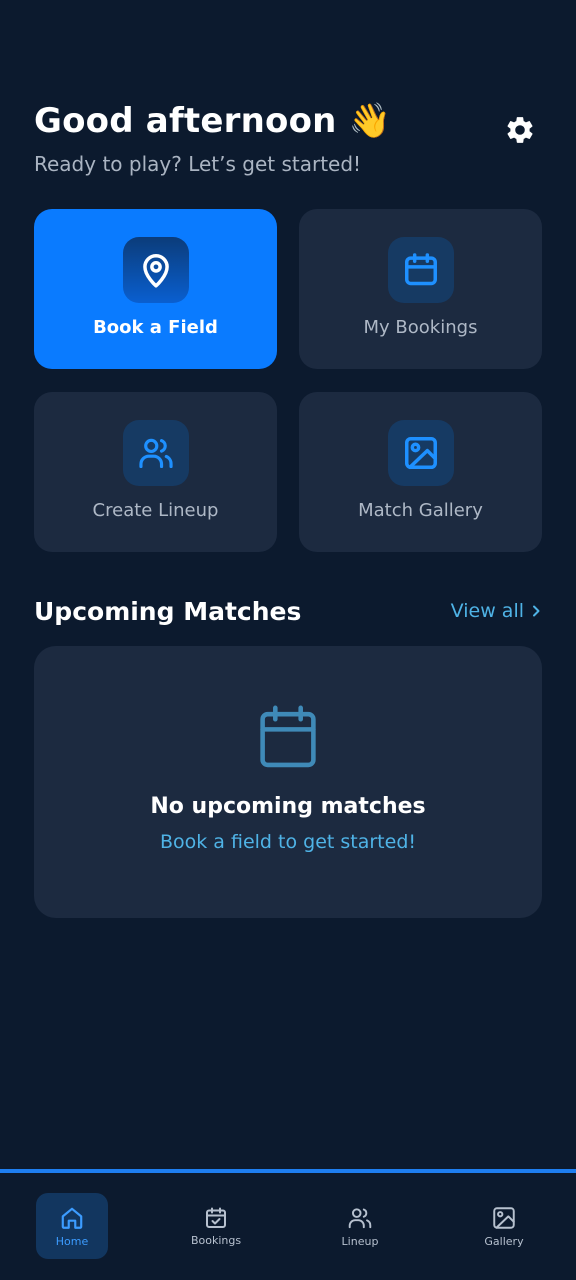 The image size is (576, 1280). What do you see at coordinates (155, 327) in the screenshot?
I see `book-field-label: Book a Field` at bounding box center [155, 327].